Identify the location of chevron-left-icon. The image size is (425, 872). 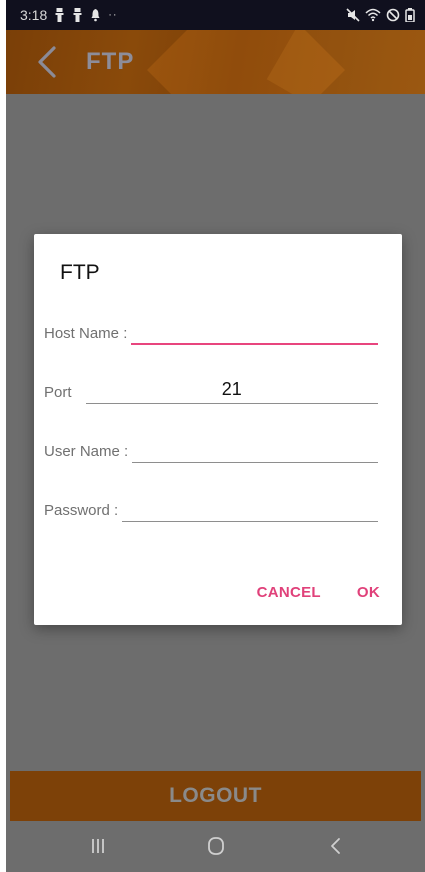
(47, 62).